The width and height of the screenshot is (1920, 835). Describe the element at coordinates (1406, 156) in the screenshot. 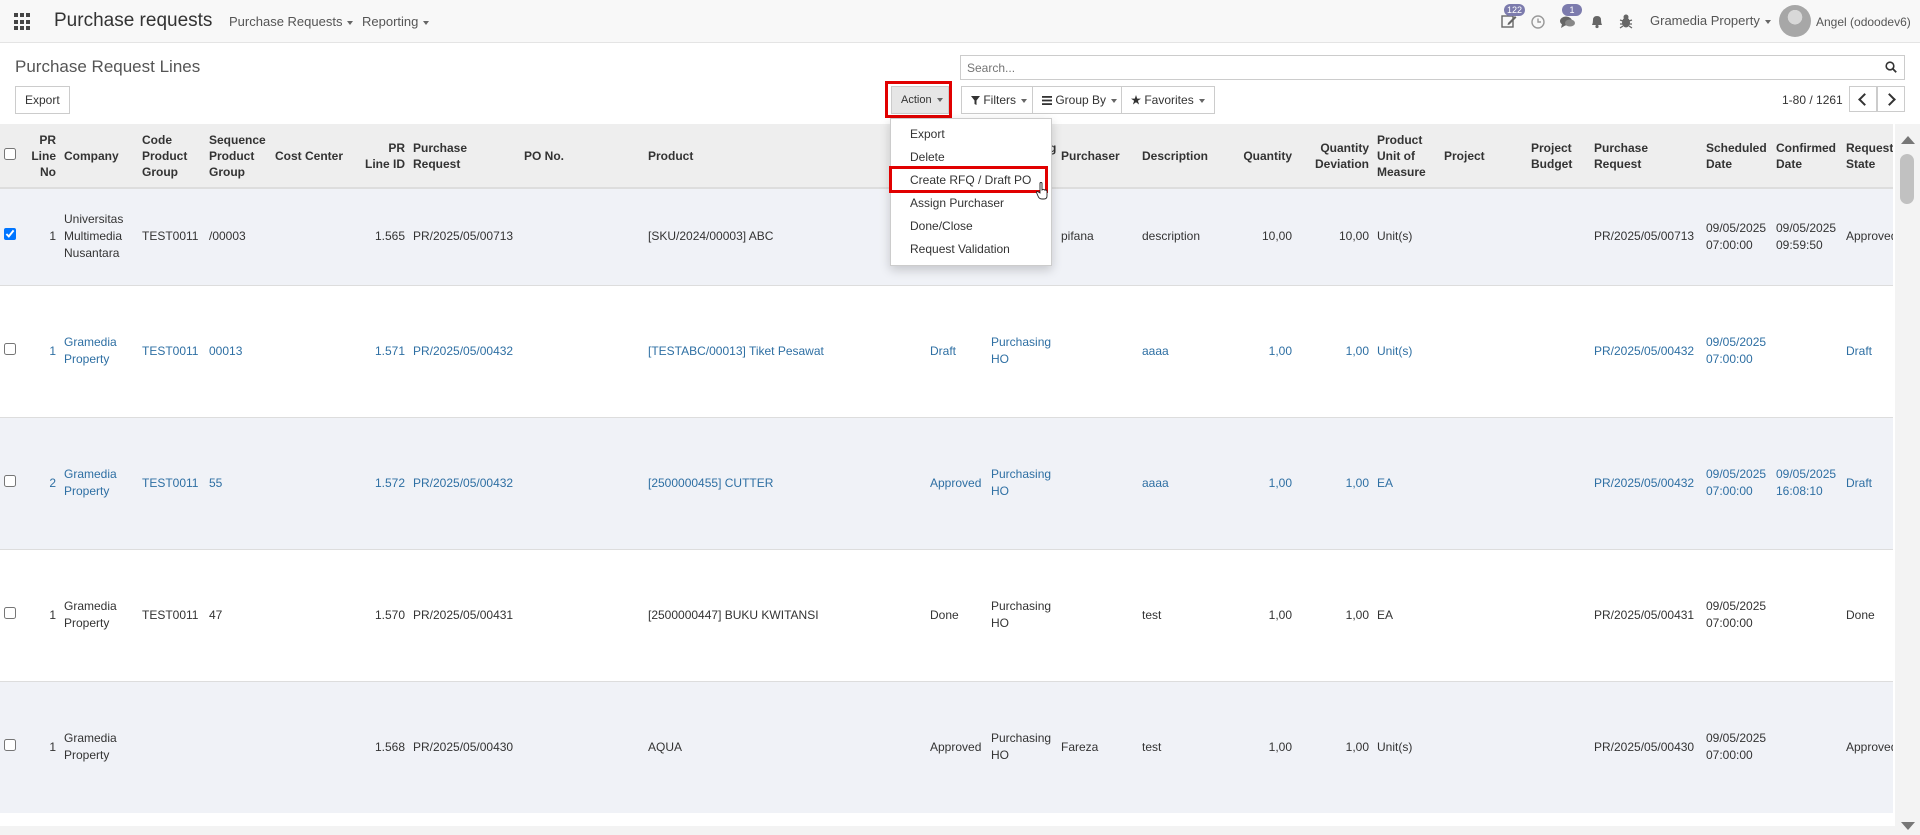

I see `column-header: Product Unit of Measure` at that location.